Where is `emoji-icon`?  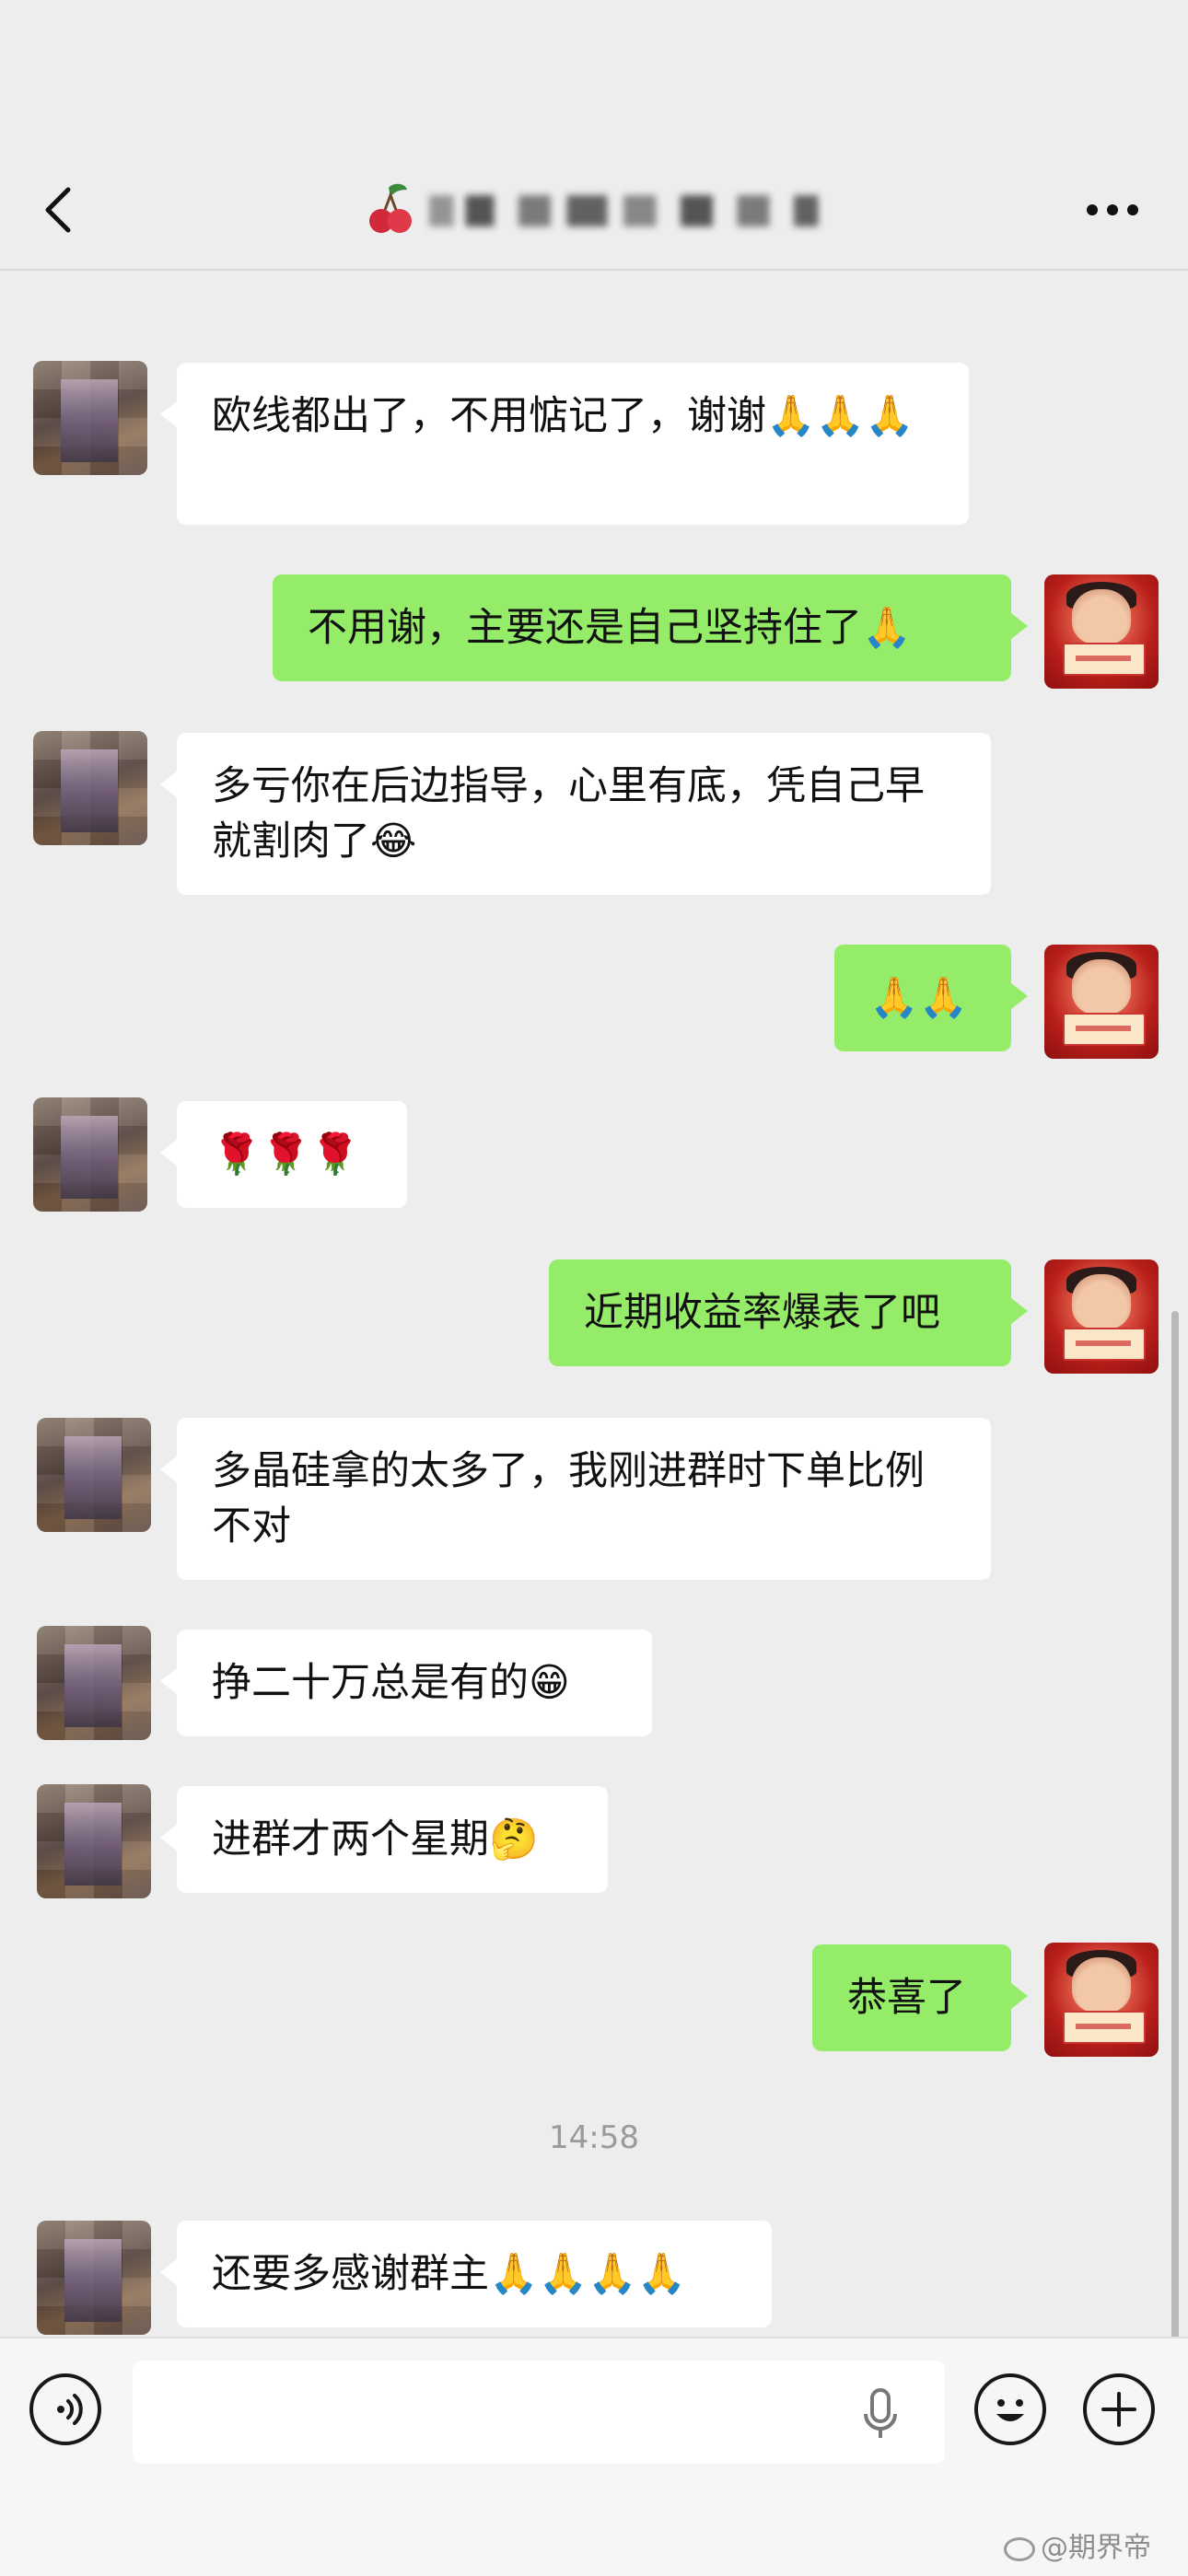
emoji-icon is located at coordinates (1010, 2410).